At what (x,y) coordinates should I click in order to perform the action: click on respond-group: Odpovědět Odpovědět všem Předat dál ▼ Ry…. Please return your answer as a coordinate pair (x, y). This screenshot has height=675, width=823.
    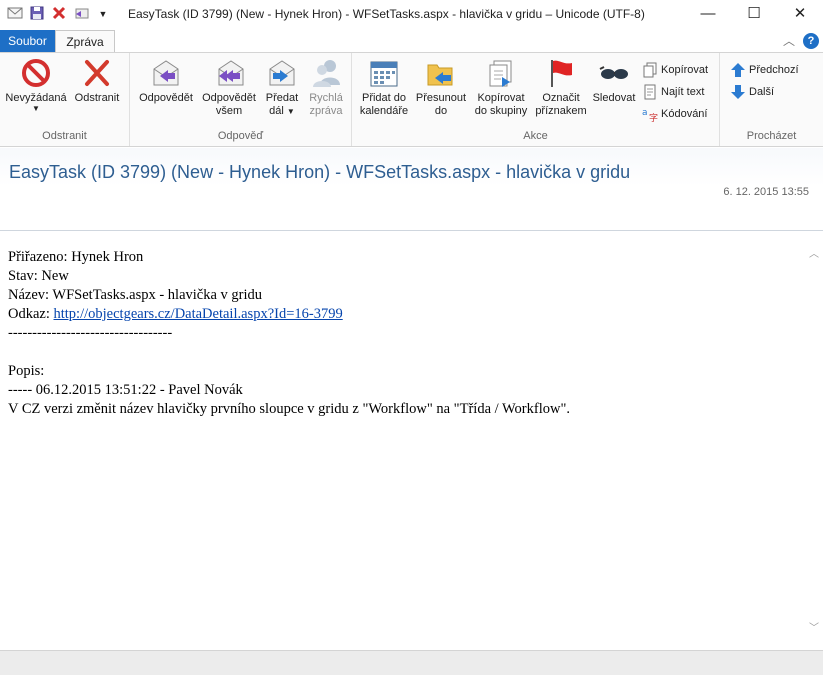
    Looking at the image, I should click on (241, 99).